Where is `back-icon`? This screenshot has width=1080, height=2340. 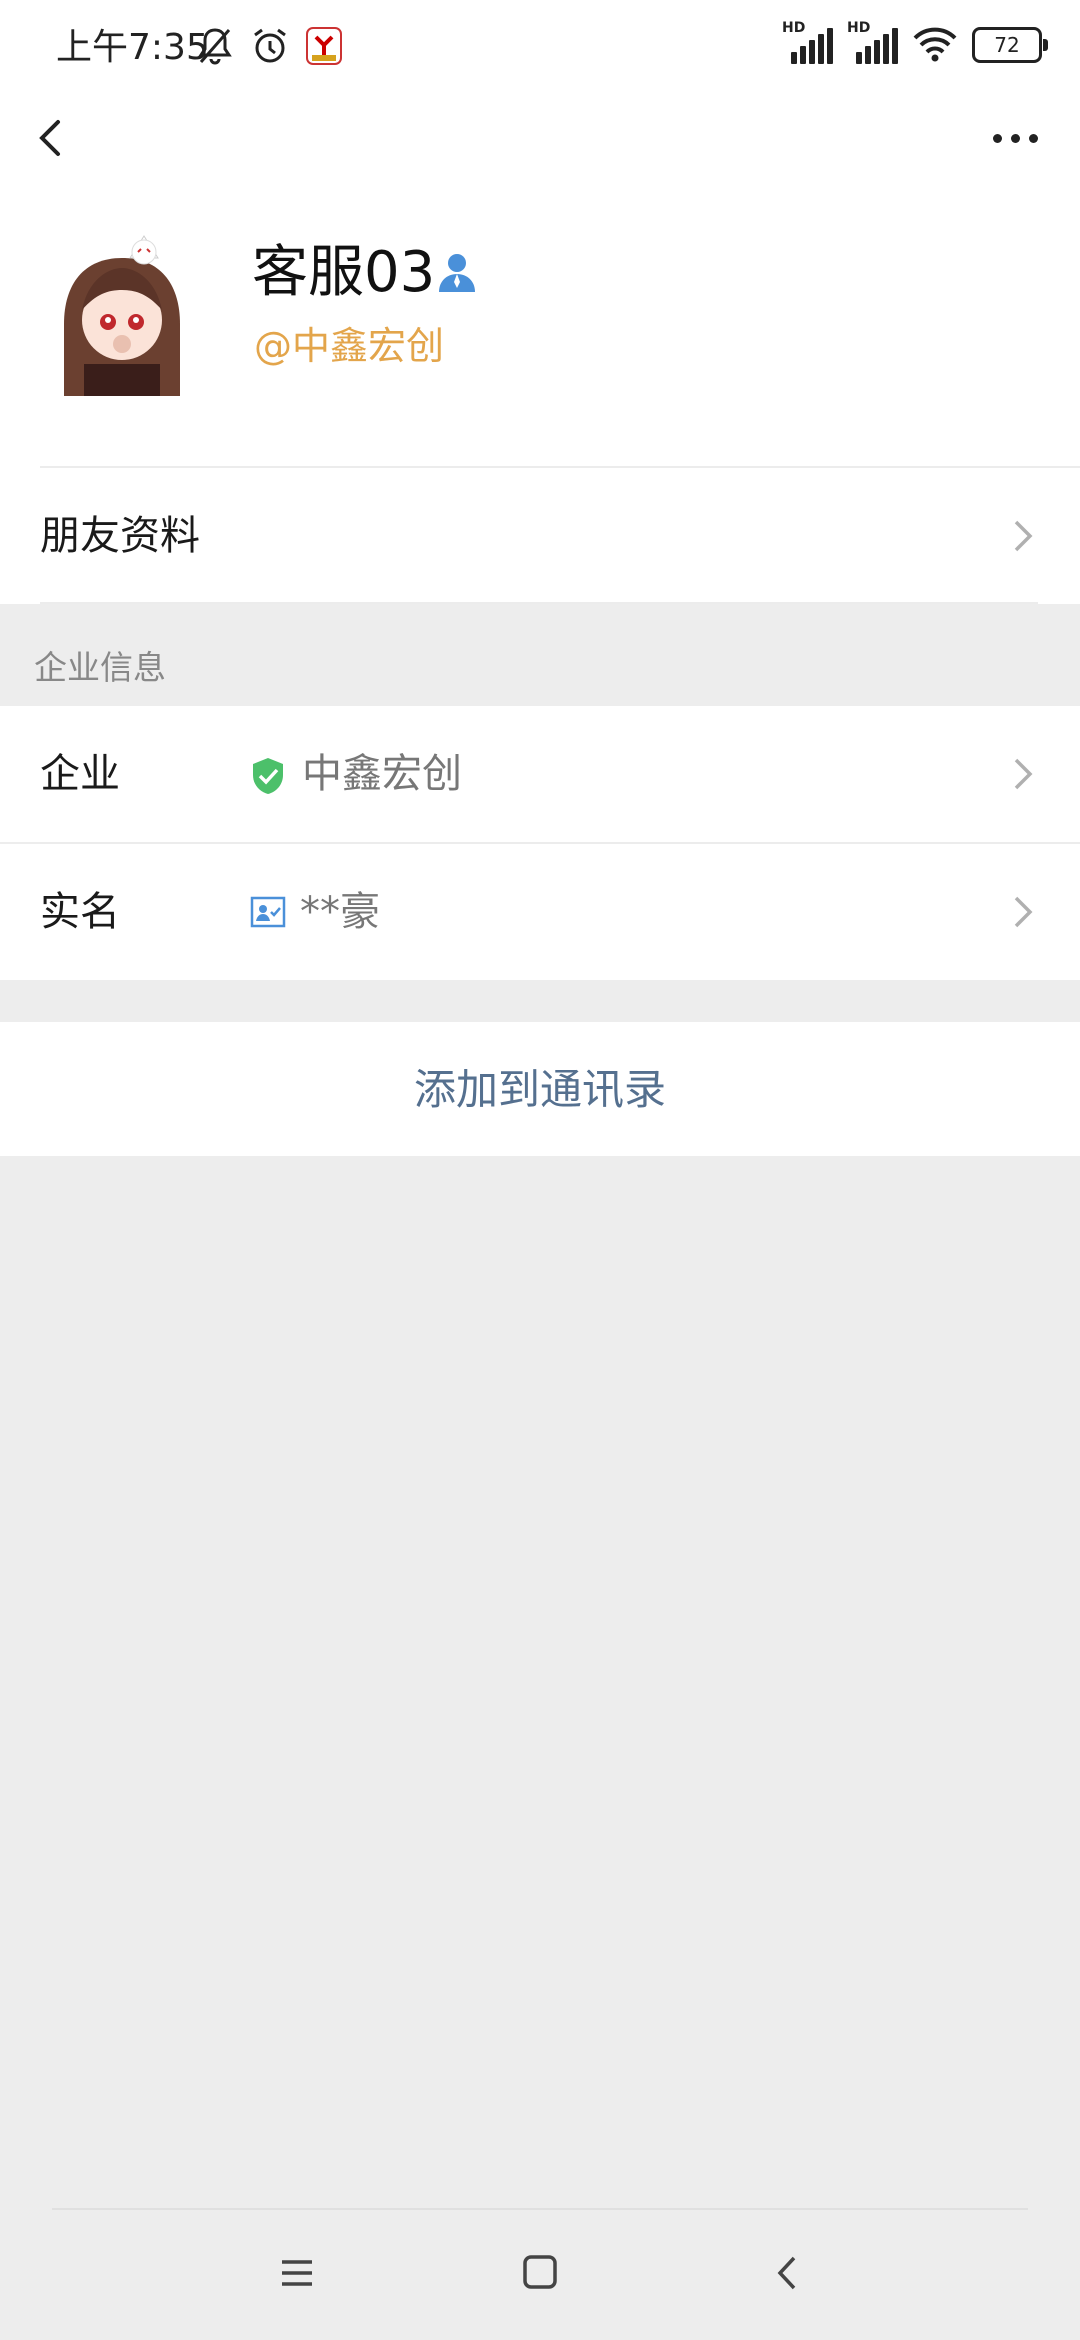 back-icon is located at coordinates (58, 138).